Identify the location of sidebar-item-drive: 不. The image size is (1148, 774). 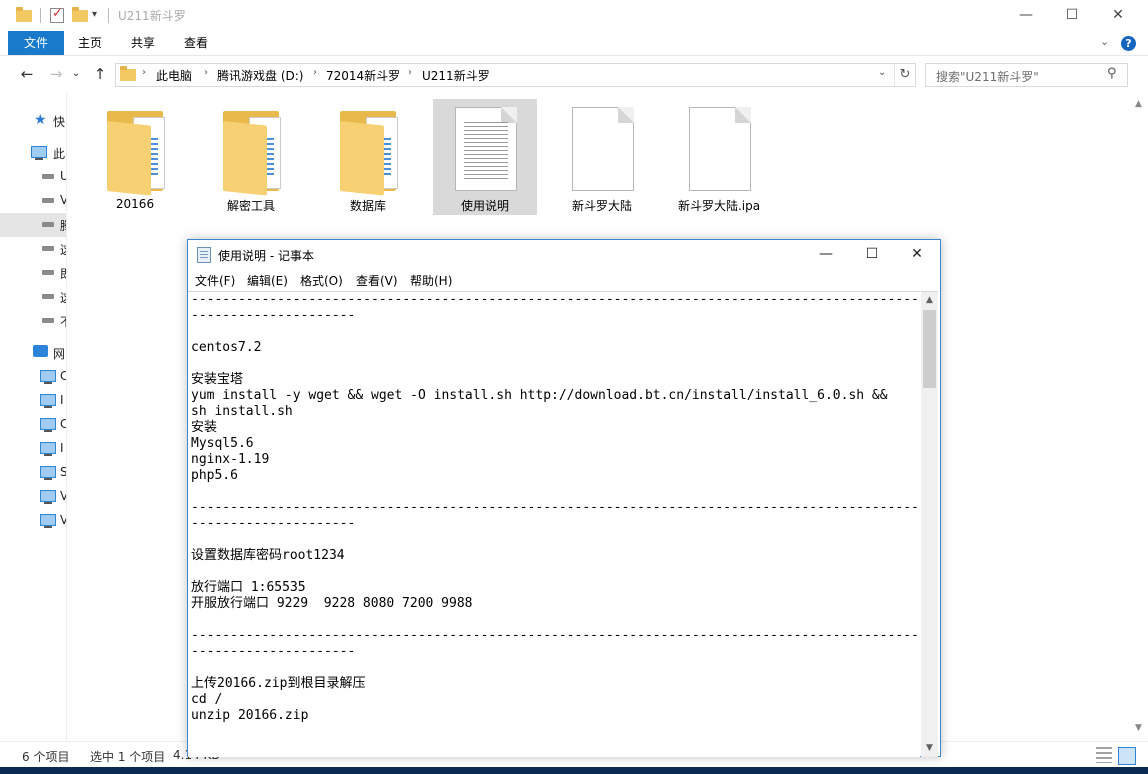
(33, 321).